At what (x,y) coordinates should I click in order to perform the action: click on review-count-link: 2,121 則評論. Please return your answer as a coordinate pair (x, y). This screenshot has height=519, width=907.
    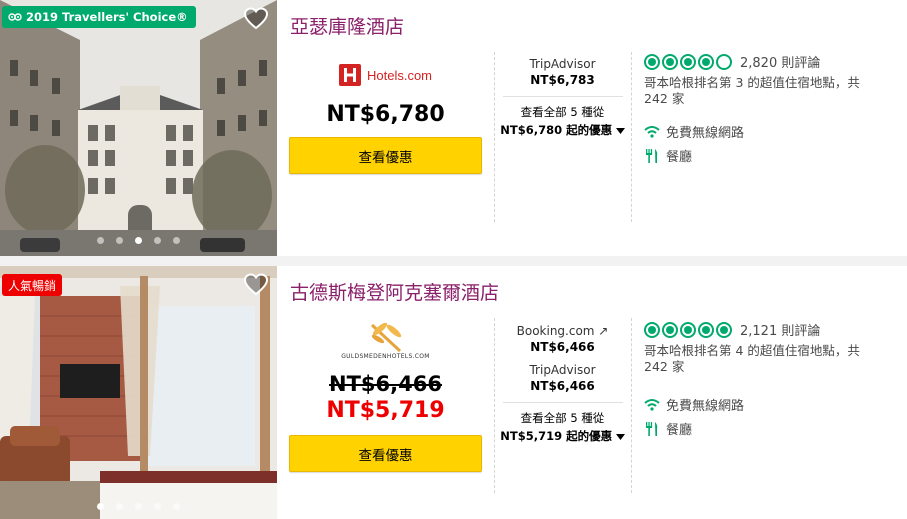
    Looking at the image, I should click on (780, 329).